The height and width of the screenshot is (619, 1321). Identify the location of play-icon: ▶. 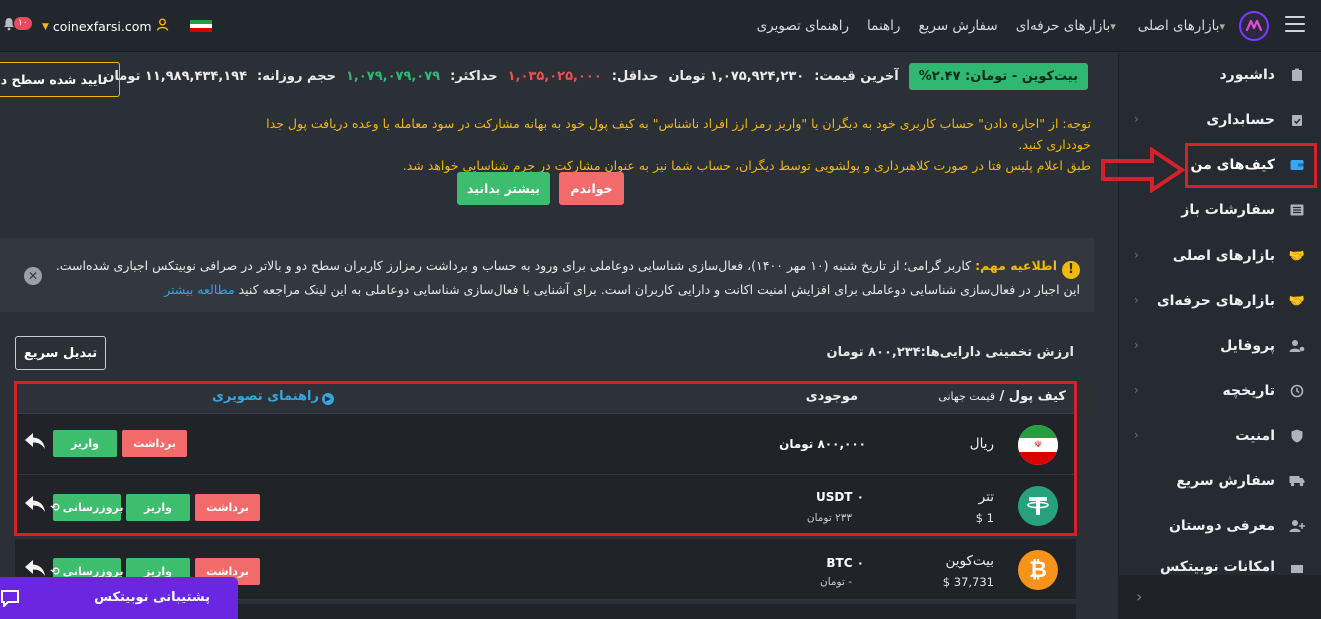
(328, 399).